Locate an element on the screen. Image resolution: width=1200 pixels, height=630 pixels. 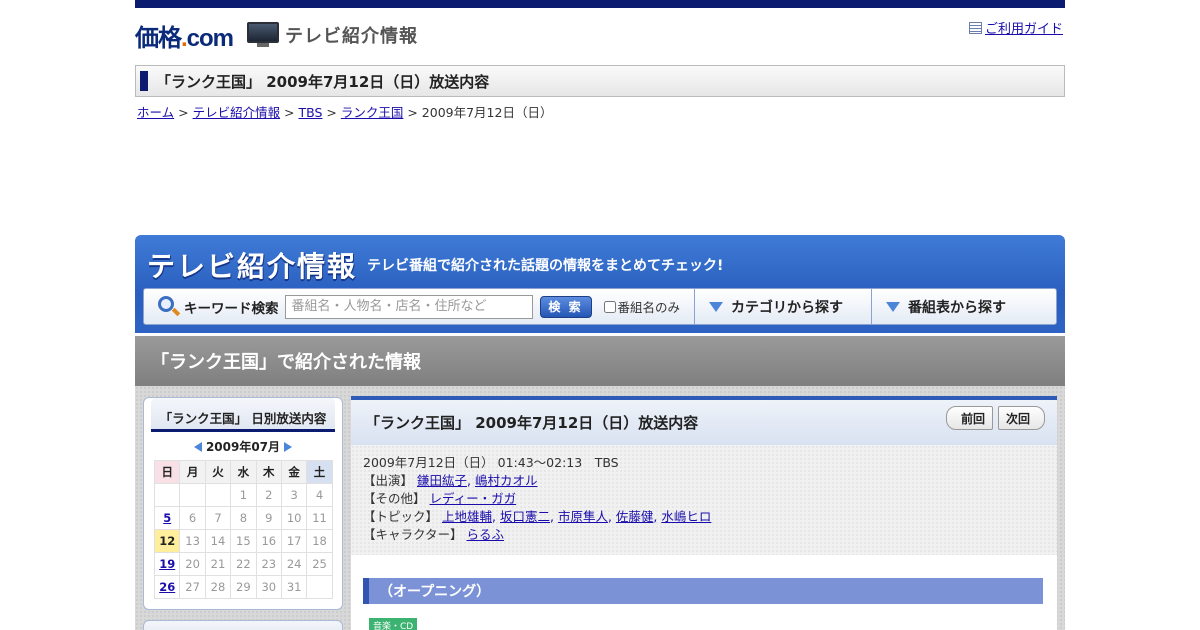
calendar-day: 15 is located at coordinates (243, 541).